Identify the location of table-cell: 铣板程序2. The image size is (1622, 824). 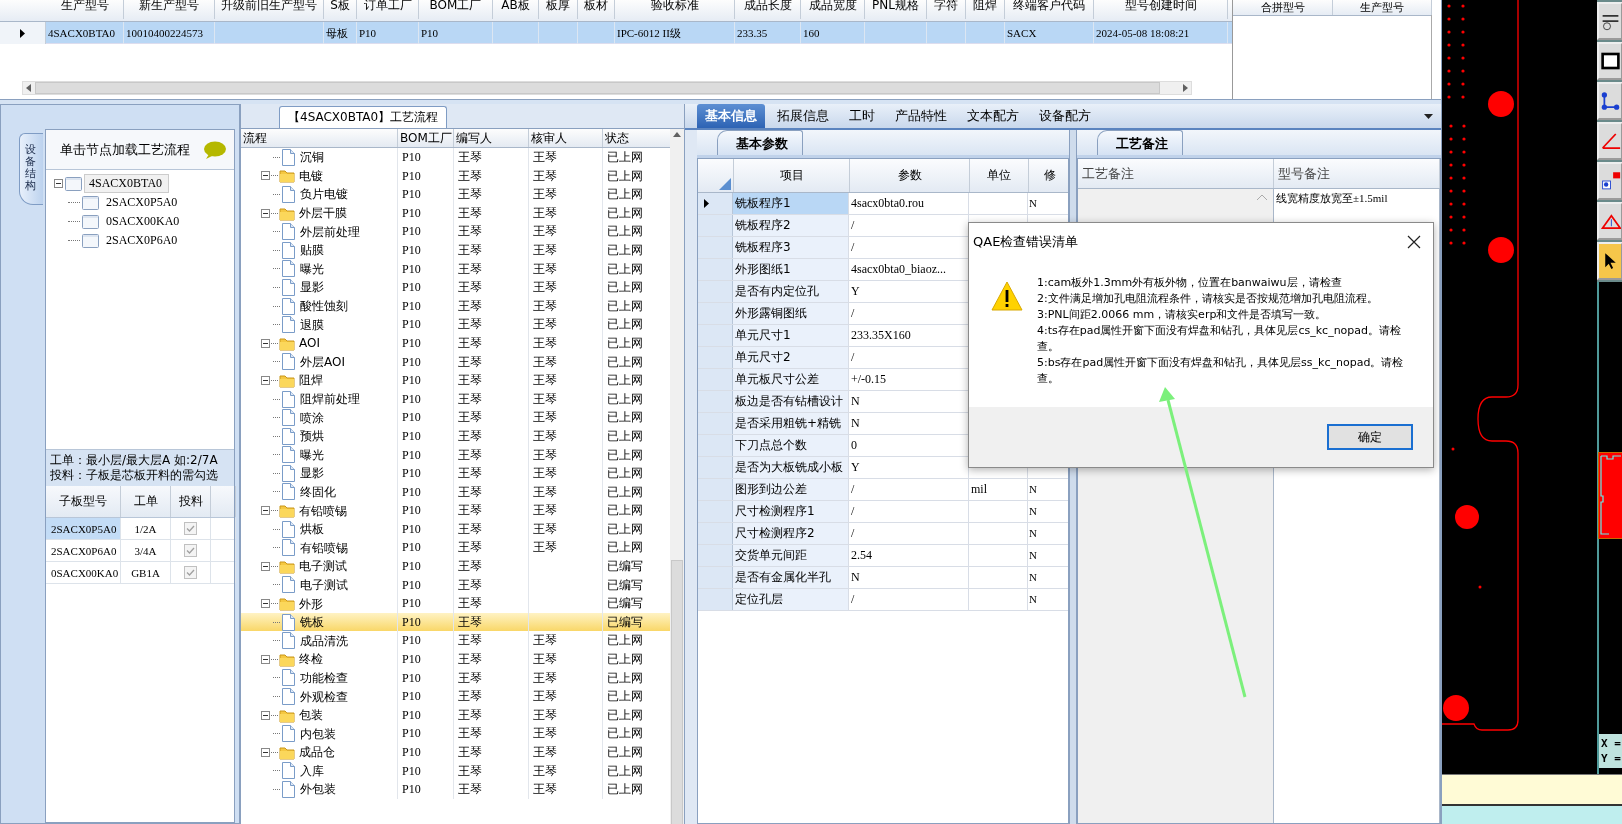
(791, 225).